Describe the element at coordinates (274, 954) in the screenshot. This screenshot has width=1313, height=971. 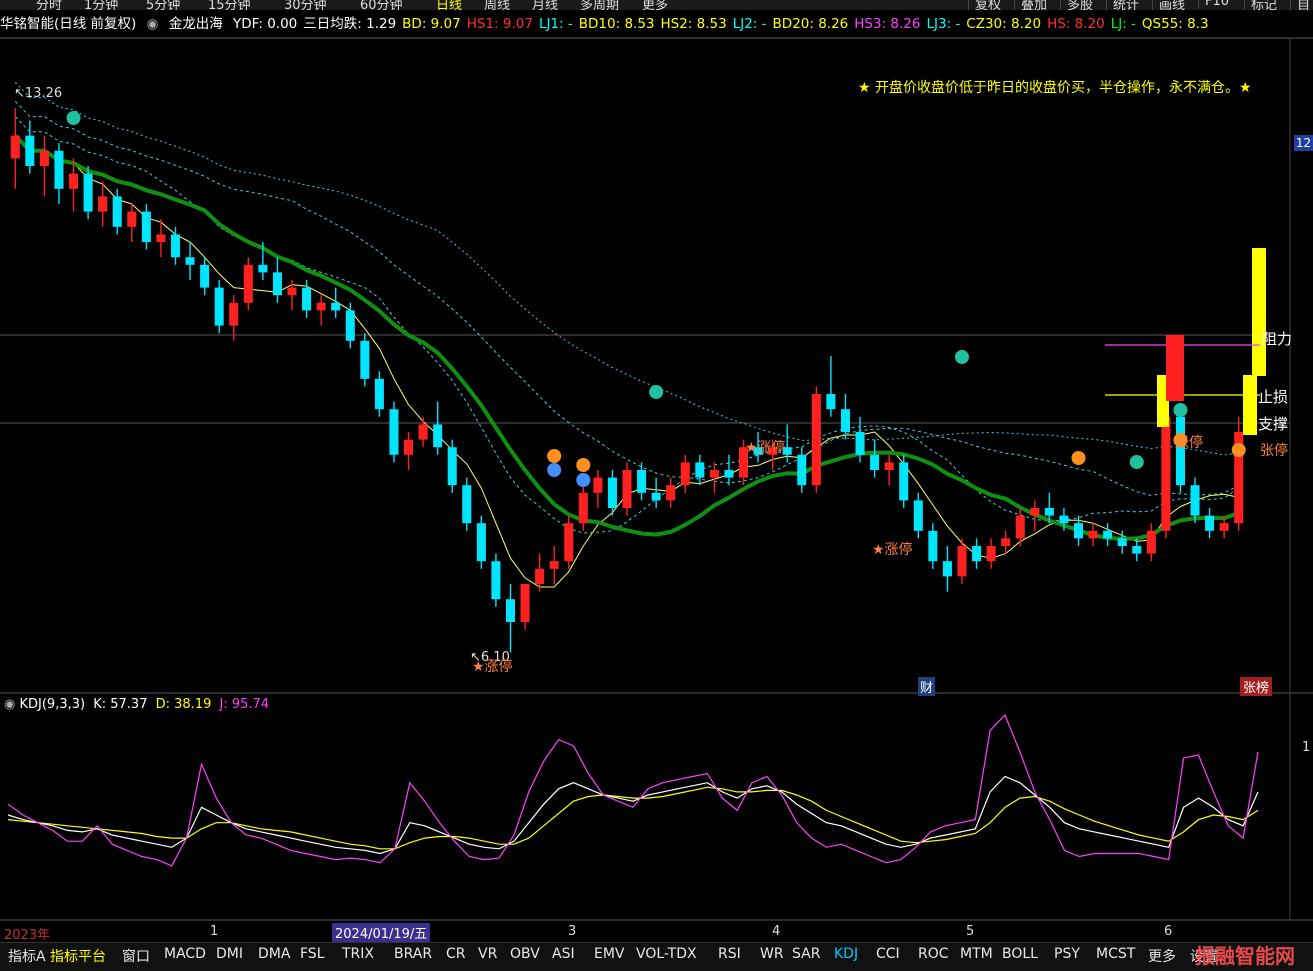
I see `indicator-tab: DMA` at that location.